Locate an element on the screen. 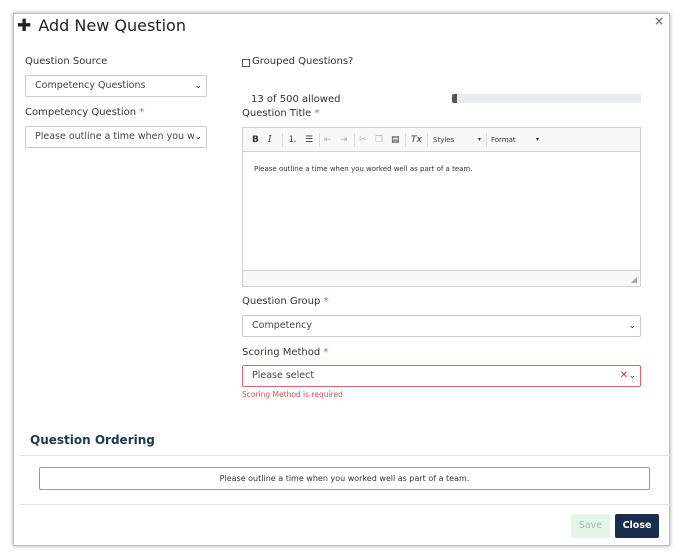 The width and height of the screenshot is (683, 559). error-x-icon: ✕ is located at coordinates (623, 375).